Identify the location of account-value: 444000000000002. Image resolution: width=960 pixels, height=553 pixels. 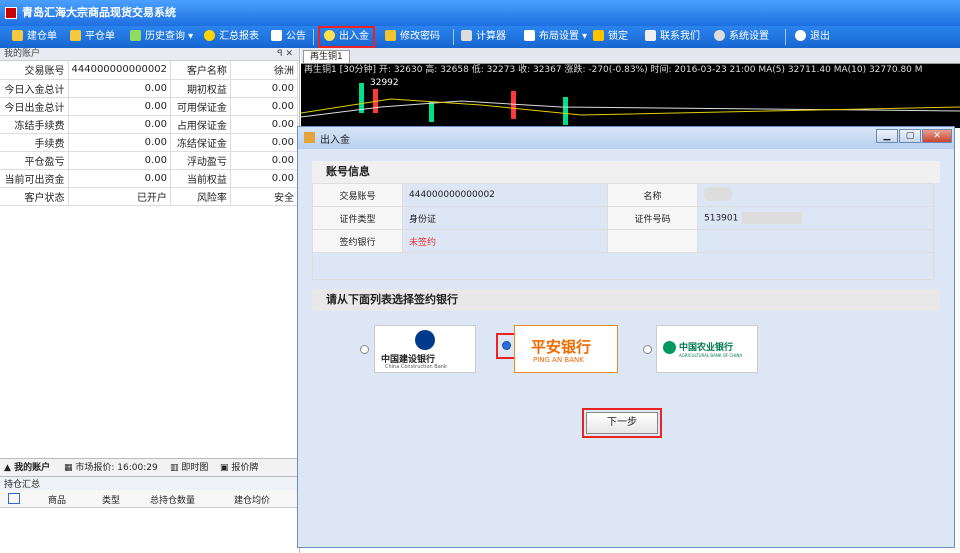
(119, 70).